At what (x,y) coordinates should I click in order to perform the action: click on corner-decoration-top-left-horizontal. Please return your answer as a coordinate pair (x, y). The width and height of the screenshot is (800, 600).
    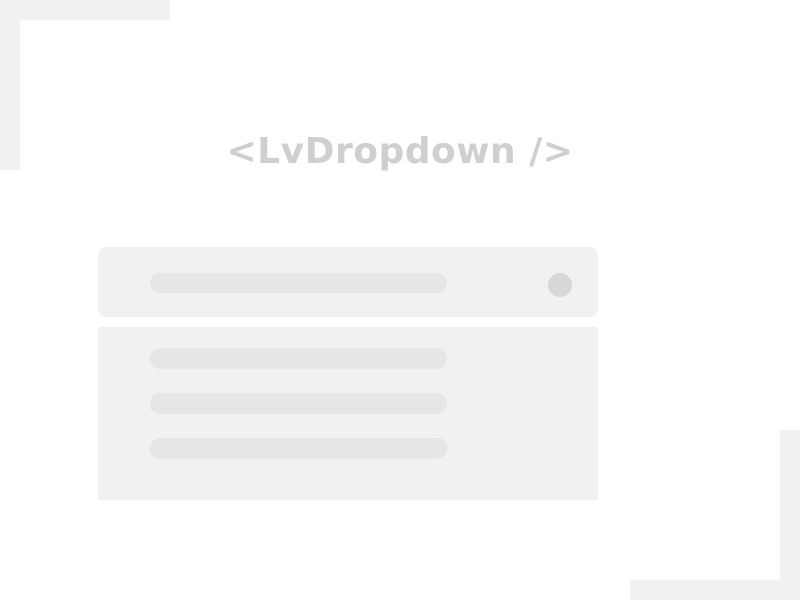
    Looking at the image, I should click on (85, 10).